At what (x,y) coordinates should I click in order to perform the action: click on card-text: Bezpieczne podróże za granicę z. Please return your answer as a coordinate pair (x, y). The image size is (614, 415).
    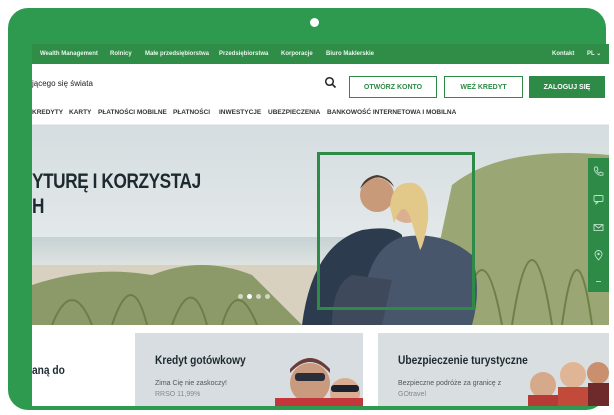
    Looking at the image, I should click on (450, 383).